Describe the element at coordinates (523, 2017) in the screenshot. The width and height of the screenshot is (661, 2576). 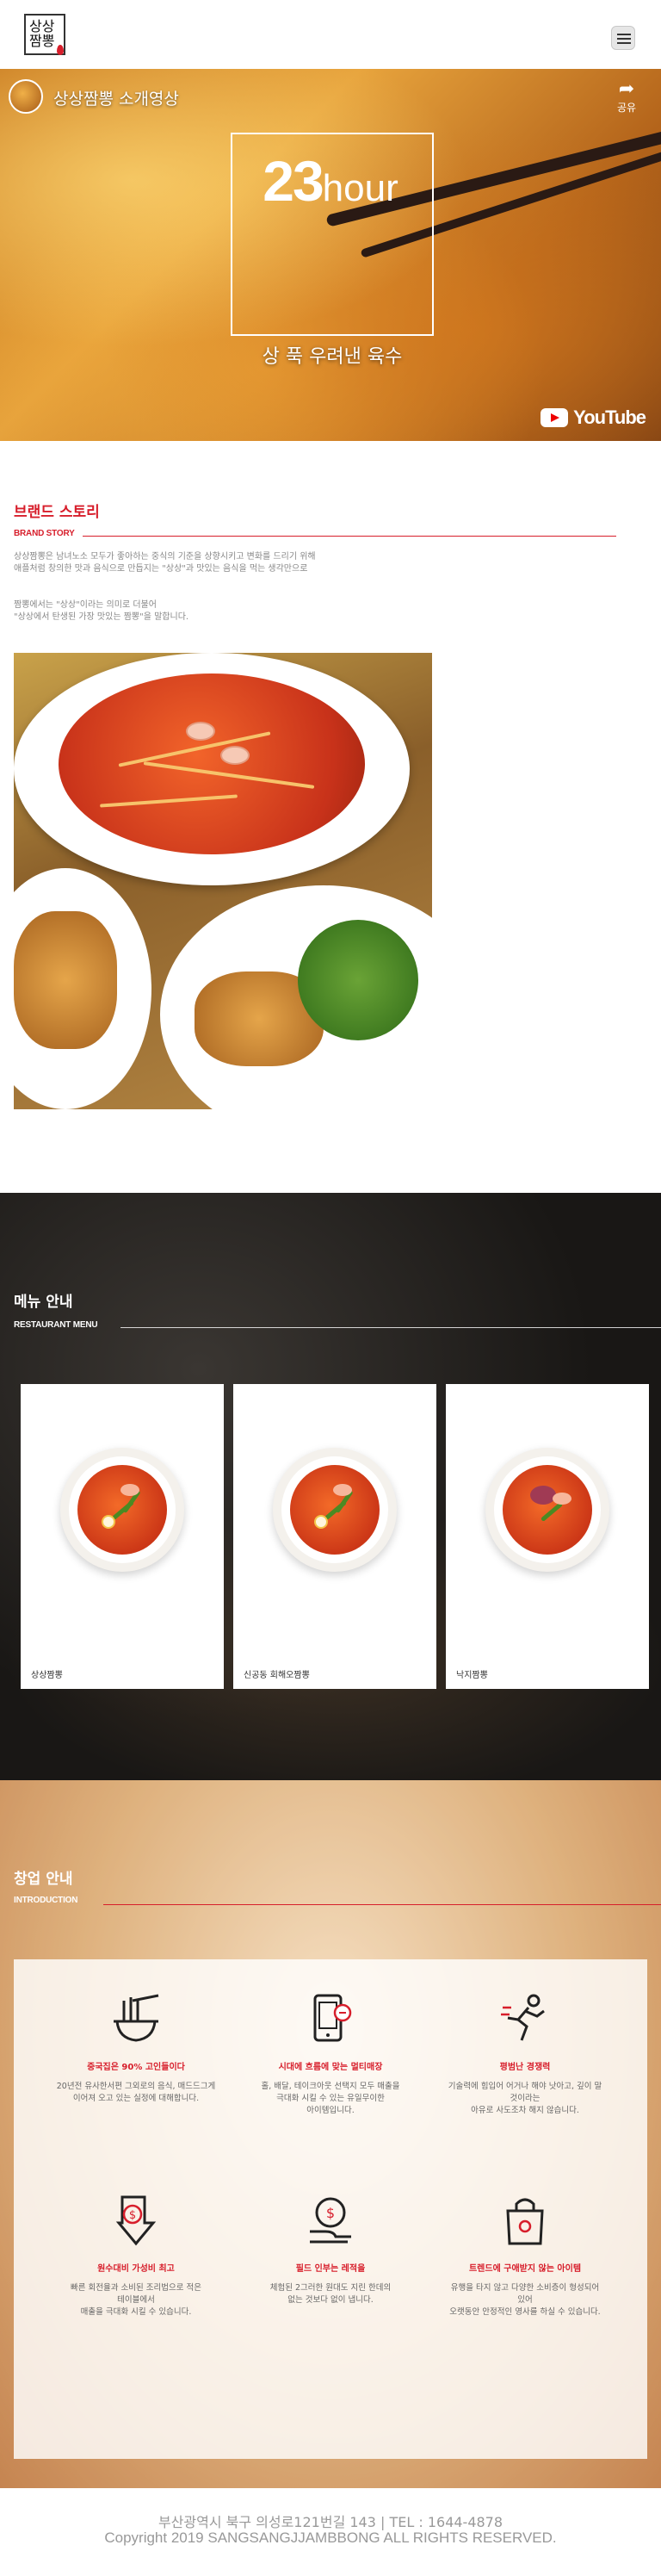
I see `runner-icon` at that location.